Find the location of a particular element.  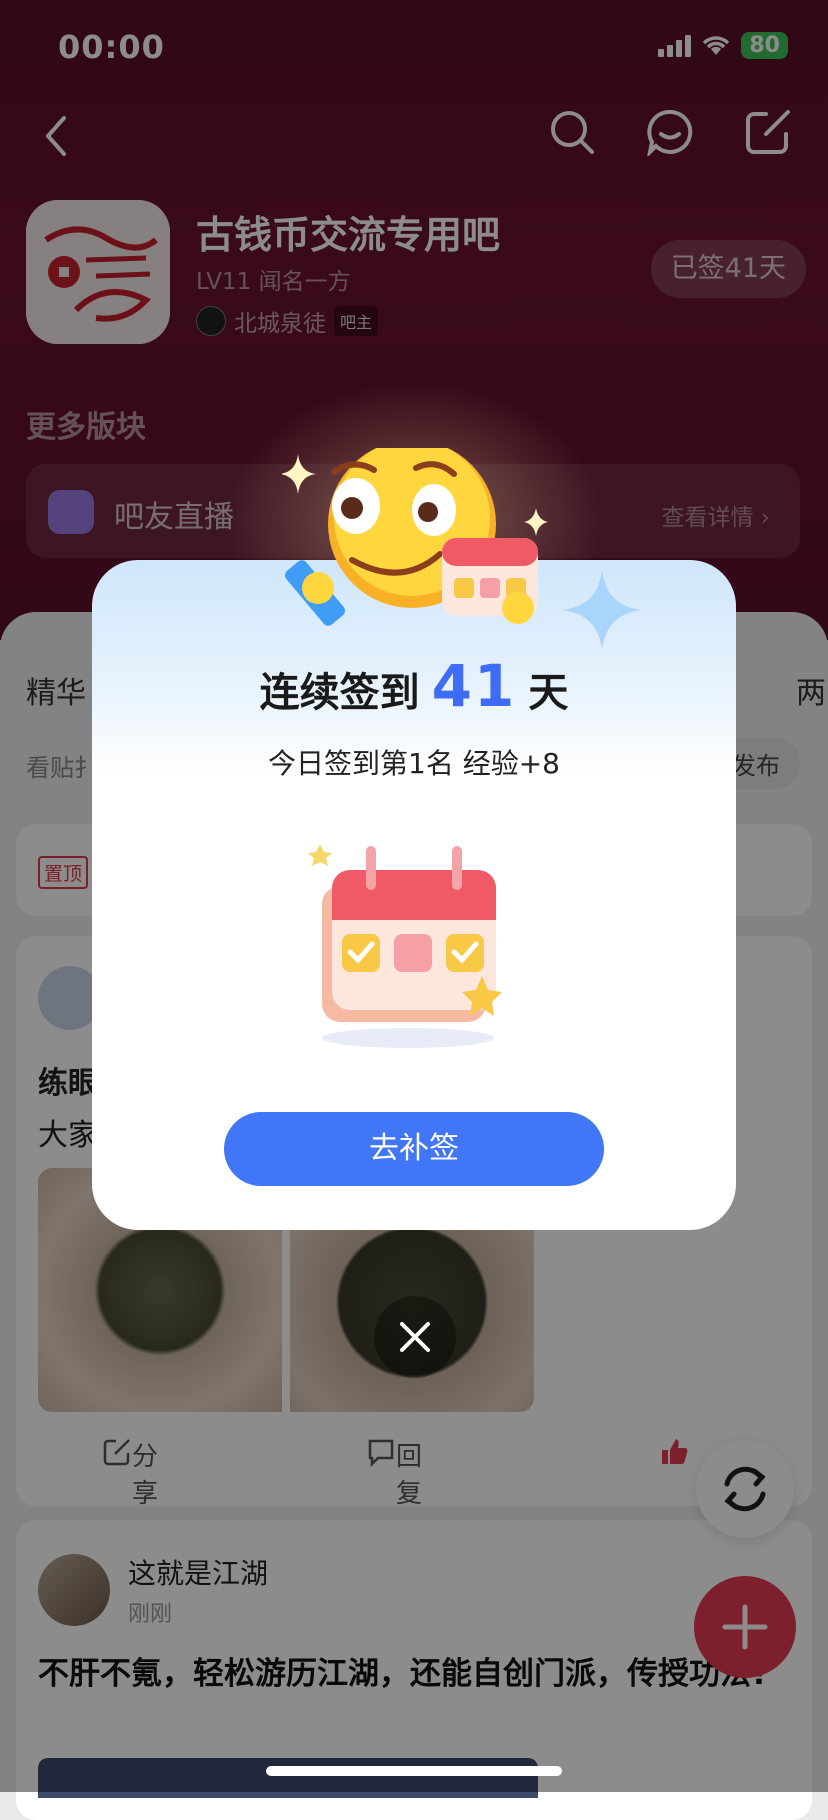

sparkle-icon is located at coordinates (602, 610).